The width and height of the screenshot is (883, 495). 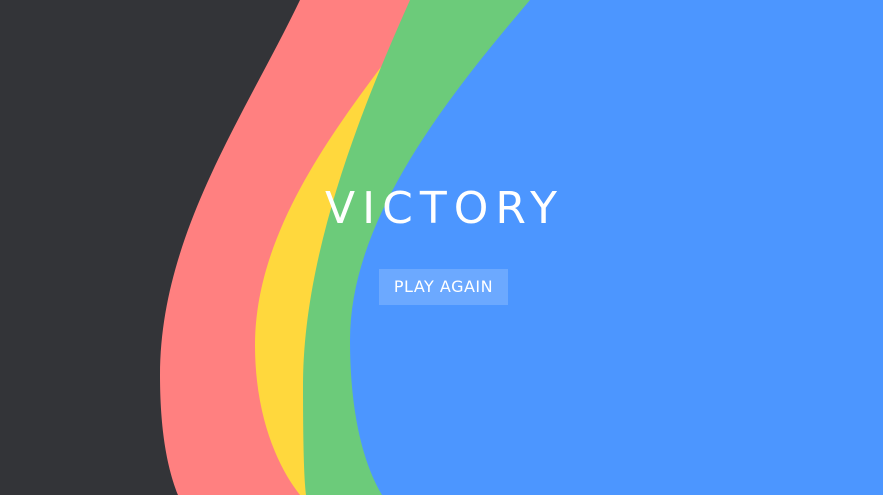 I want to click on victory-title: VICTORY, so click(x=444, y=208).